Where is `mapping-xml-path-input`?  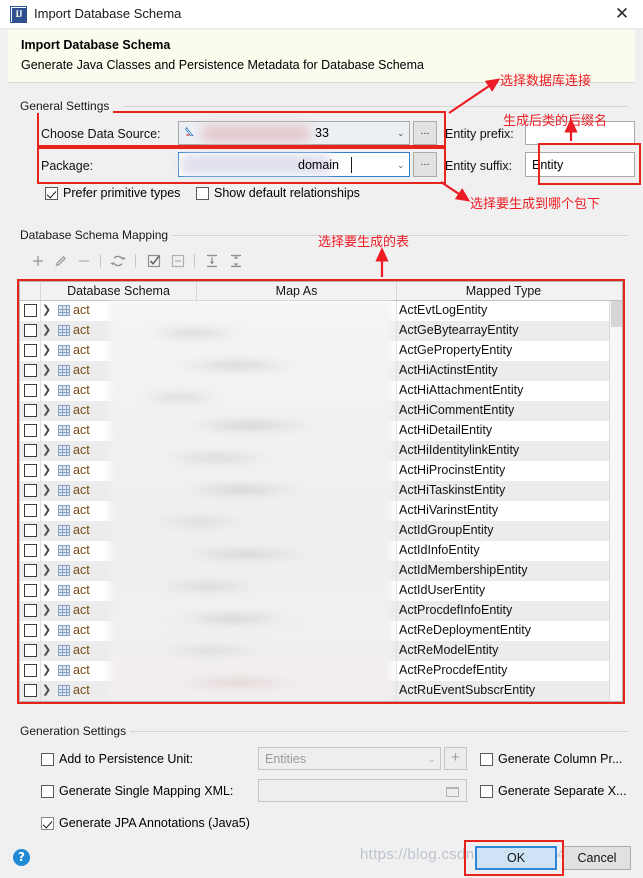 mapping-xml-path-input is located at coordinates (362, 790).